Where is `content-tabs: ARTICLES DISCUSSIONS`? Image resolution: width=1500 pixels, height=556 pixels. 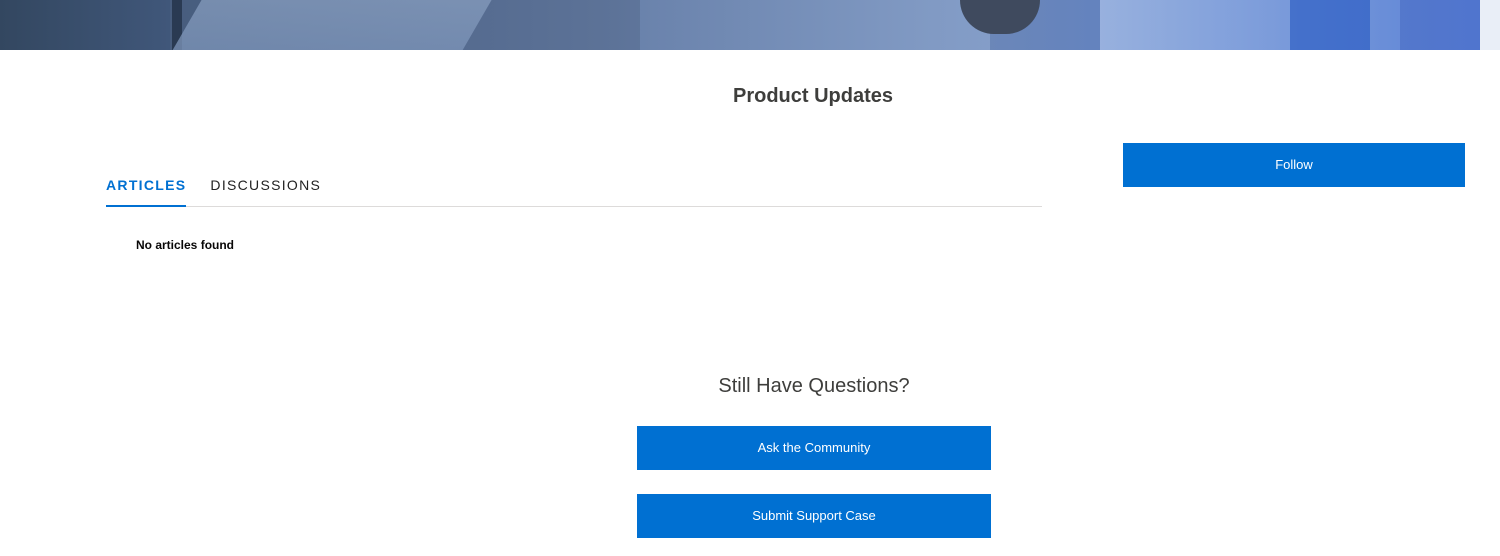
content-tabs: ARTICLES DISCUSSIONS is located at coordinates (574, 186).